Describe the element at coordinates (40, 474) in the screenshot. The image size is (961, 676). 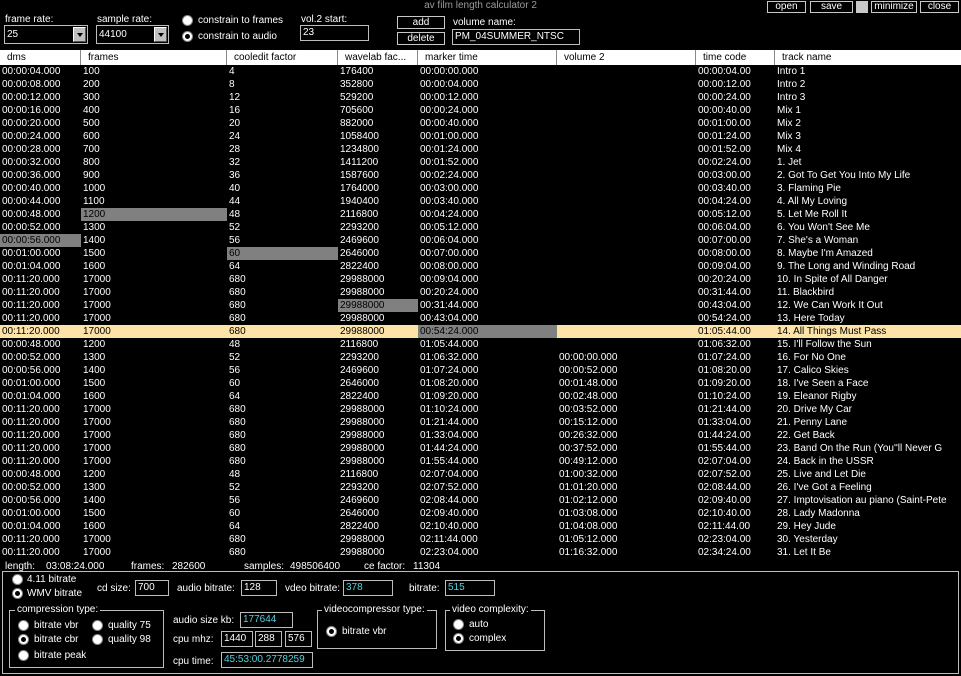
I see `cell-dms: 00:00:48.000` at that location.